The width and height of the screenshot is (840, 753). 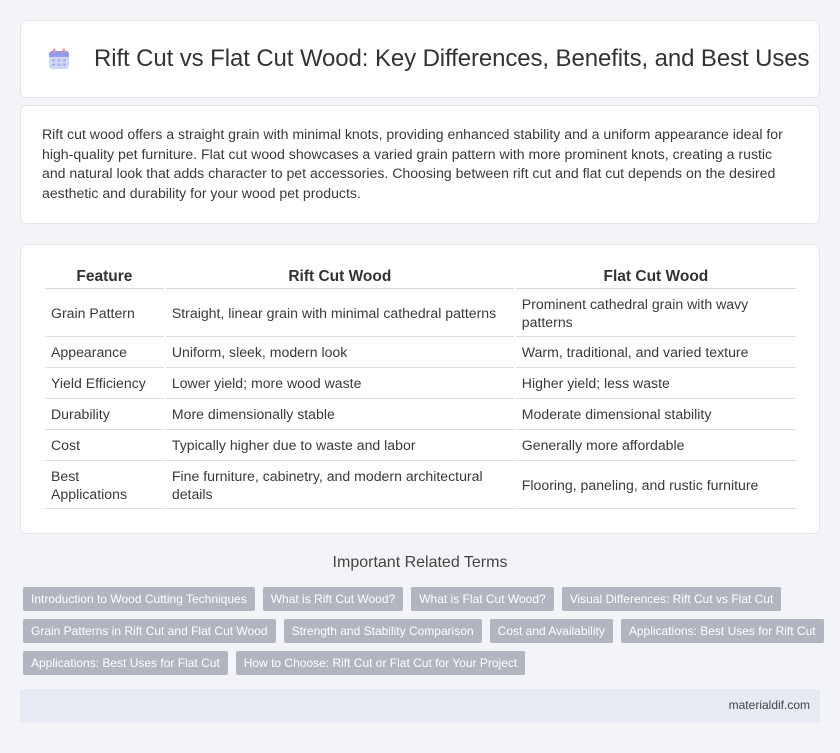 What do you see at coordinates (104, 414) in the screenshot?
I see `row-feature: Durability` at bounding box center [104, 414].